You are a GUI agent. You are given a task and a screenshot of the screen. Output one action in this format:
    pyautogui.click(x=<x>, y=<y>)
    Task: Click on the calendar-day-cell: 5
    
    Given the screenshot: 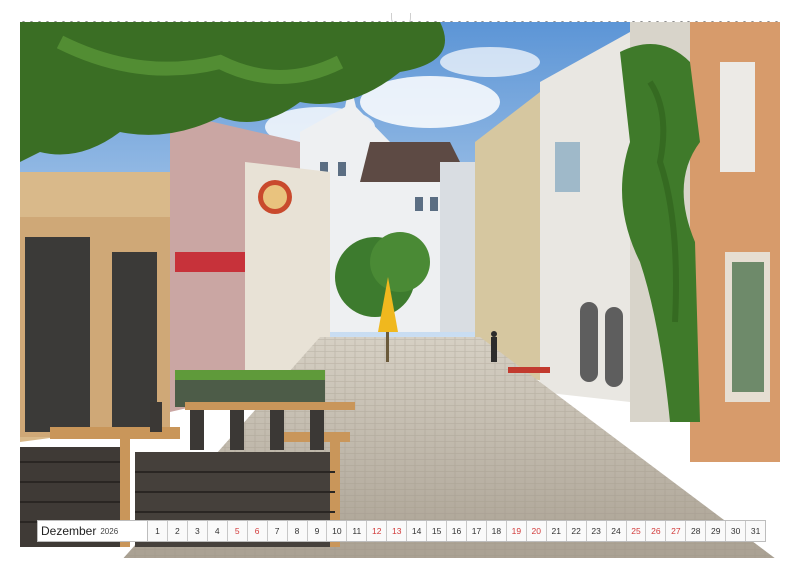 What is the action you would take?
    pyautogui.click(x=236, y=531)
    